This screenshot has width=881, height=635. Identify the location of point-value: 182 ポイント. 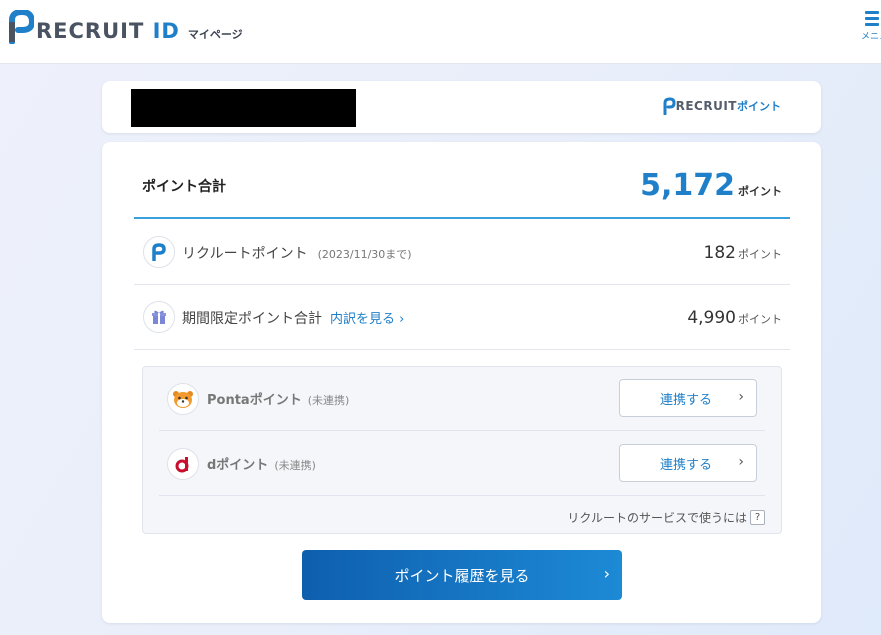
(742, 253).